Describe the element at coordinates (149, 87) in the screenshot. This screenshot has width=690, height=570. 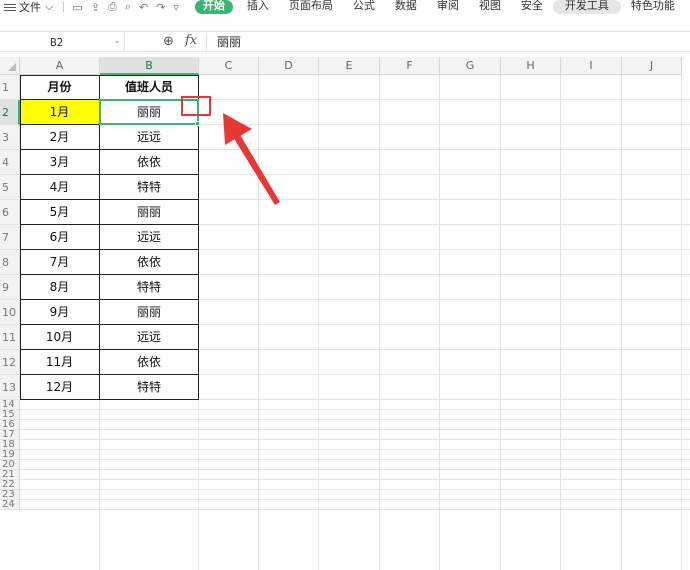
I see `header-cell-person: 值班人员` at that location.